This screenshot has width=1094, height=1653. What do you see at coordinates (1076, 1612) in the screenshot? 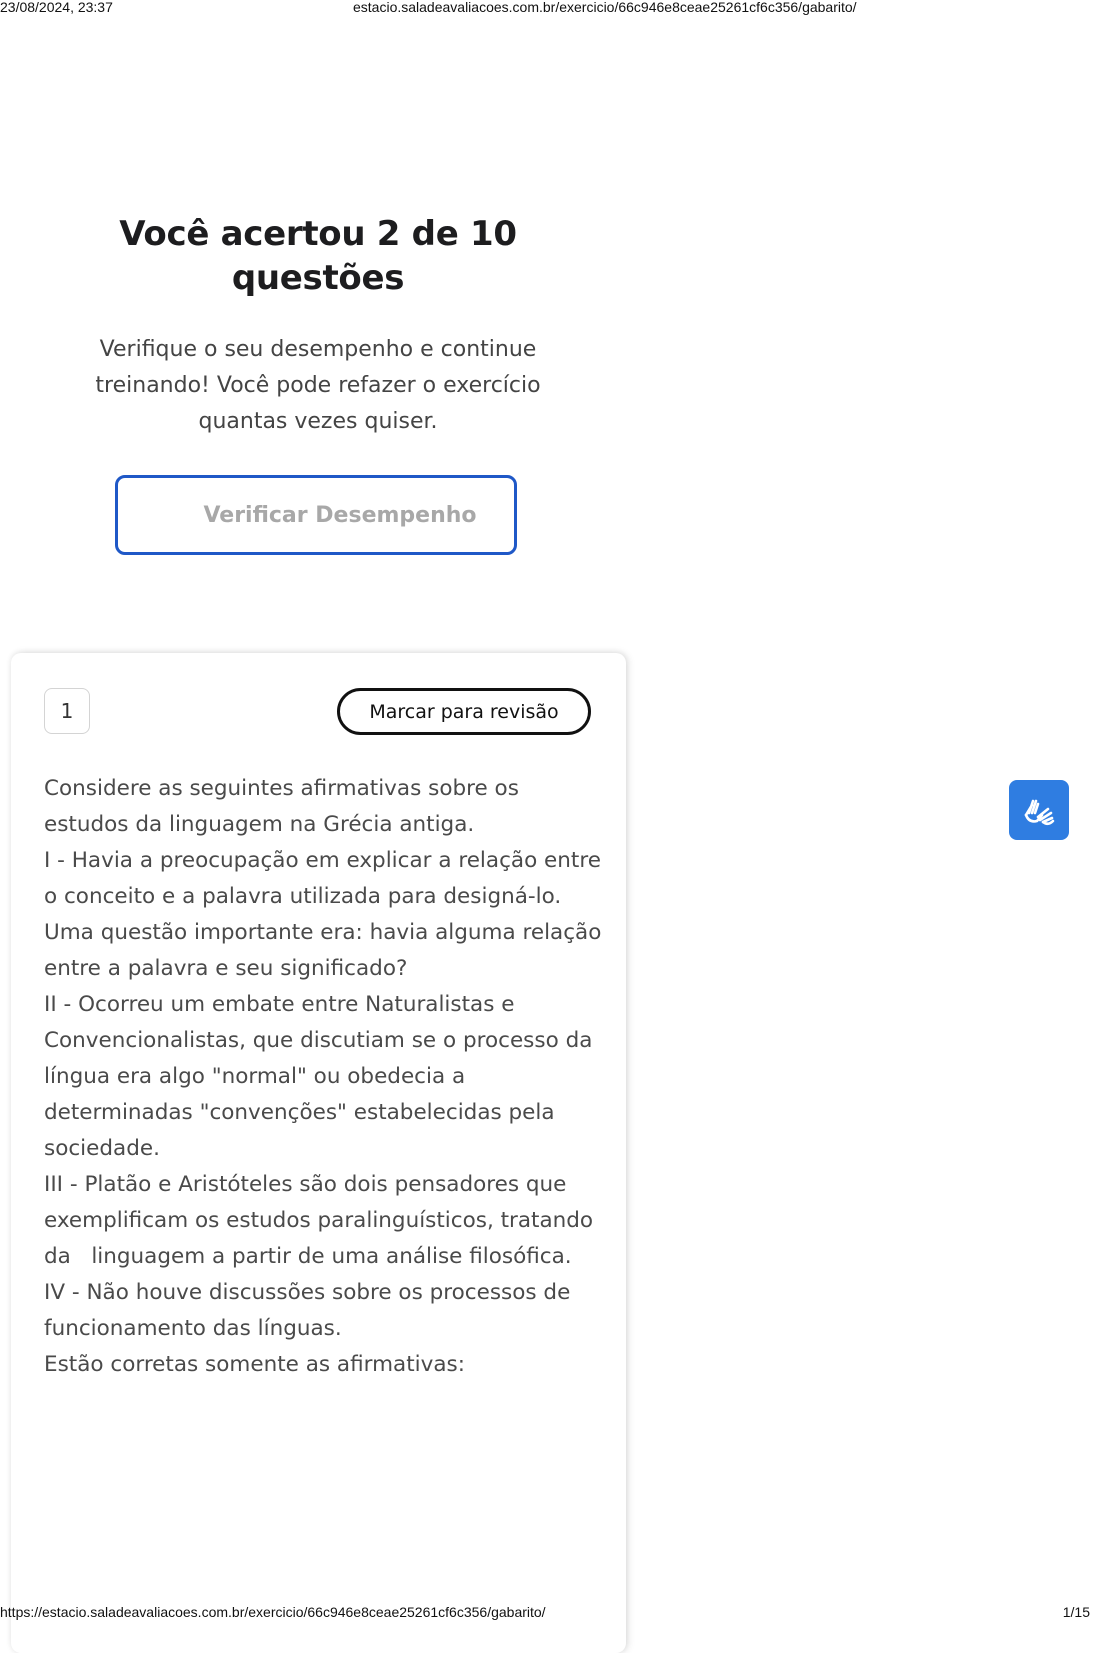
I see `page-count: 1/15` at bounding box center [1076, 1612].